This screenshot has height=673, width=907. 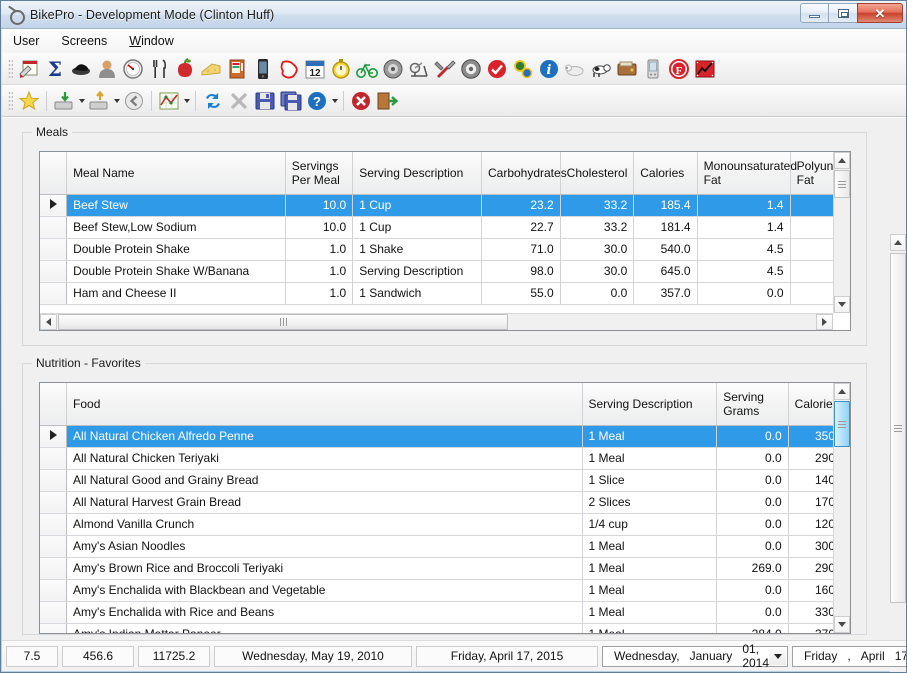 I want to click on date-picker-to: Friday , April 17, 2015, so click(x=849, y=656).